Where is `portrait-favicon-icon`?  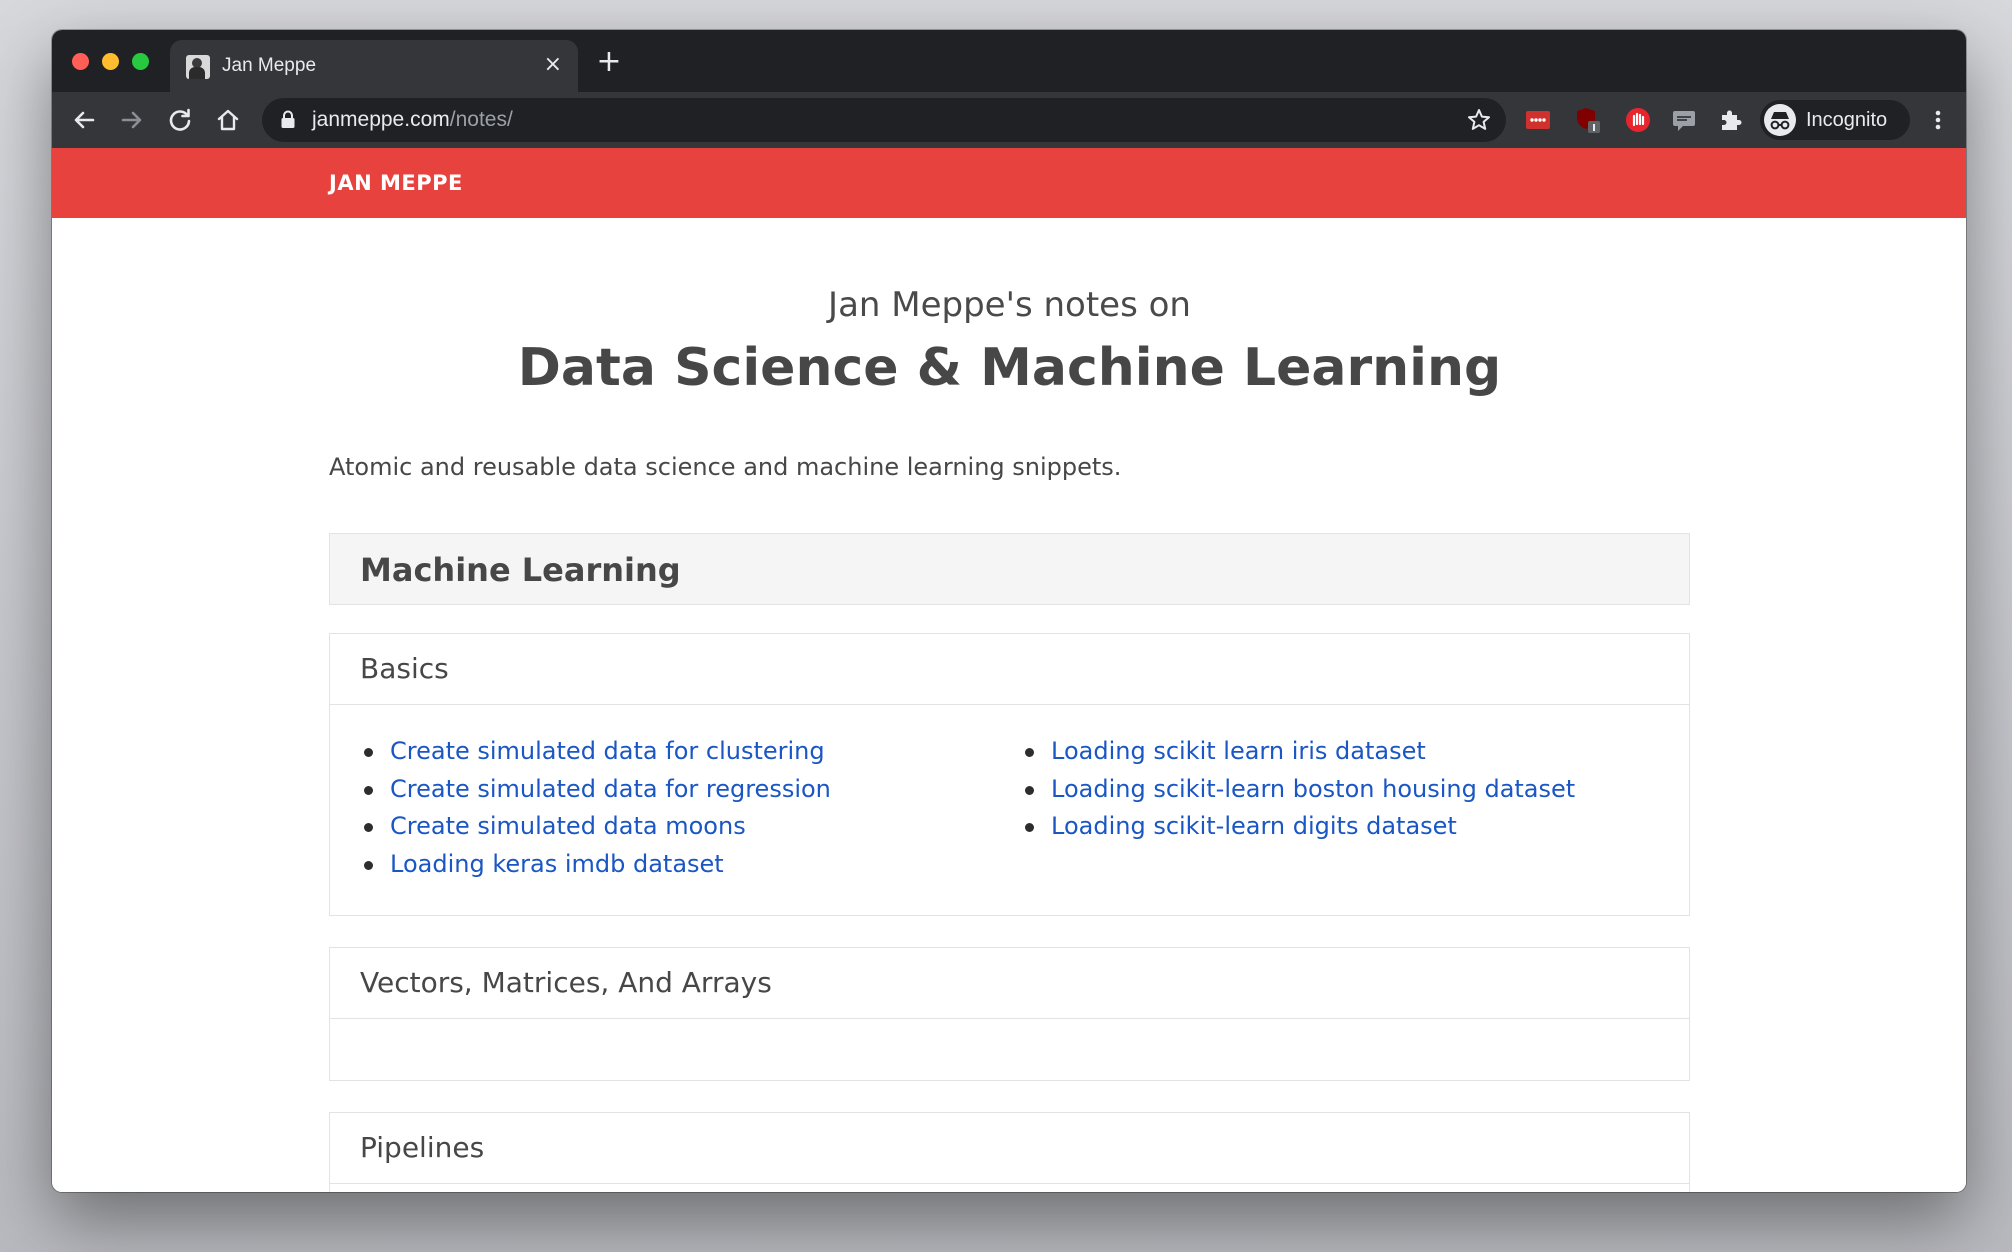
portrait-favicon-icon is located at coordinates (198, 67).